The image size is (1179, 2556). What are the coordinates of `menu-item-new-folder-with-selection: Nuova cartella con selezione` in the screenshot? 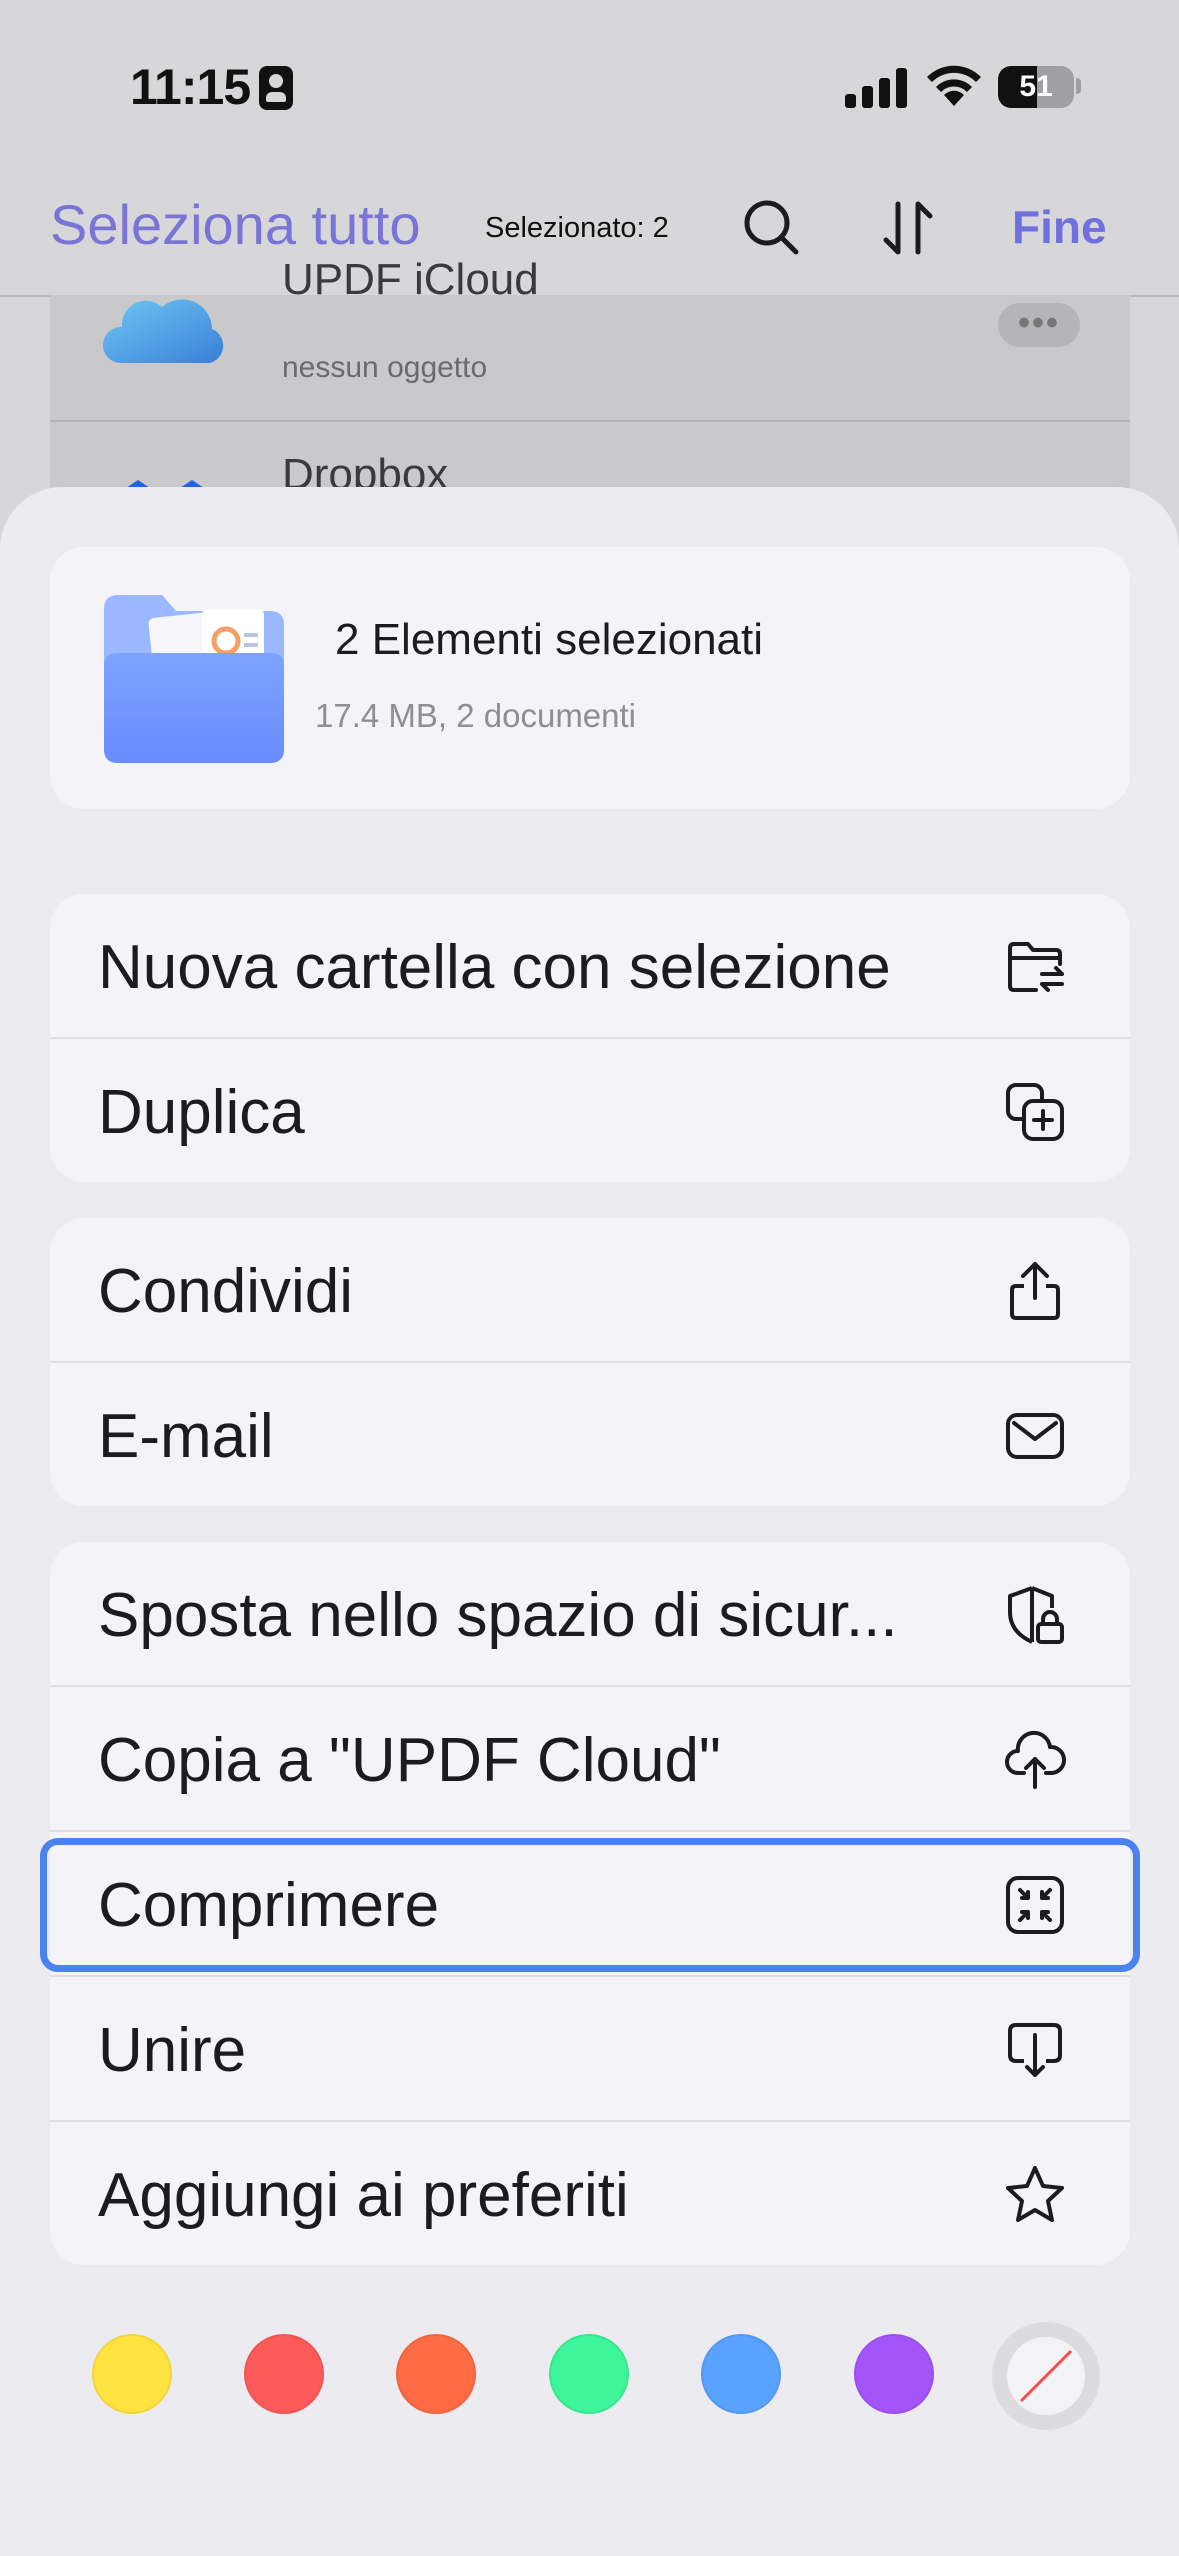 It's located at (590, 966).